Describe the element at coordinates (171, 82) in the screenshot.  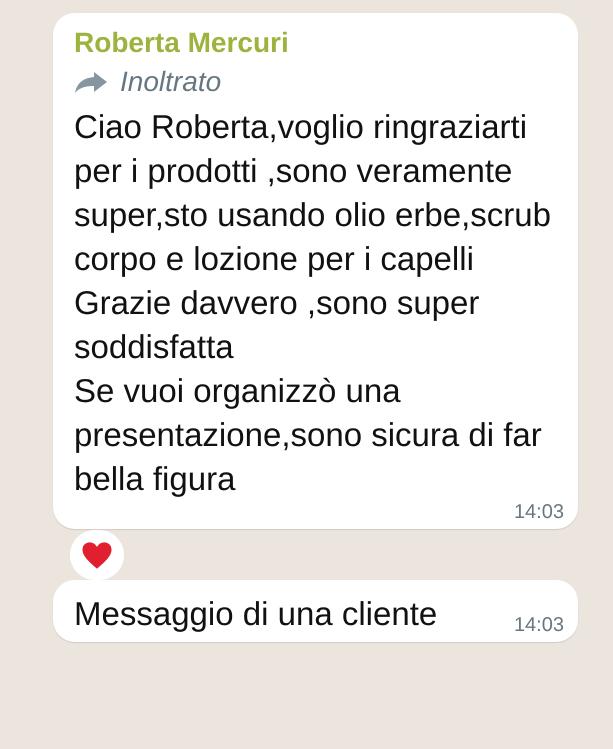
I see `forwarded-label: Inoltrato` at that location.